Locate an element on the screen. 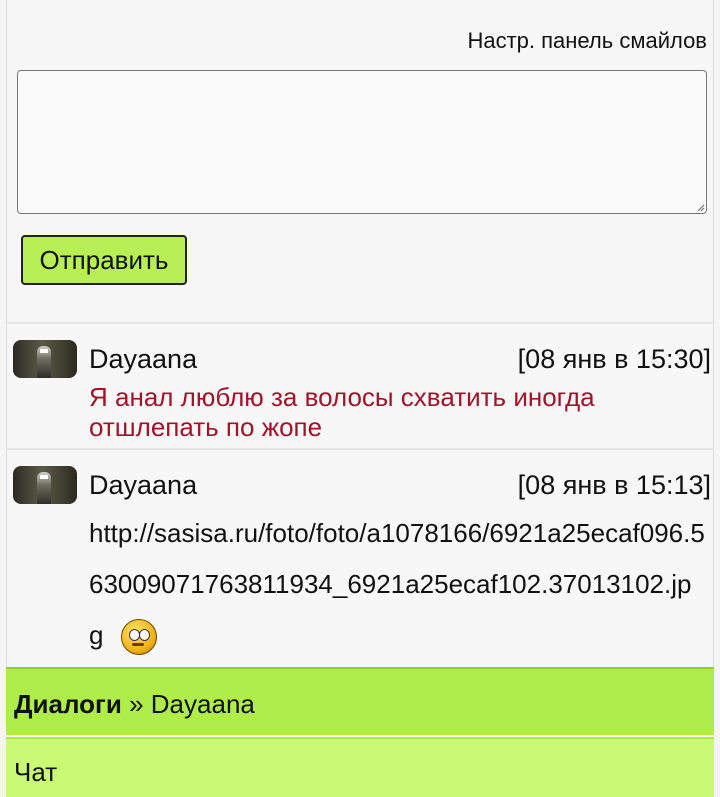 The width and height of the screenshot is (720, 797). chat-nav: Чат is located at coordinates (360, 767).